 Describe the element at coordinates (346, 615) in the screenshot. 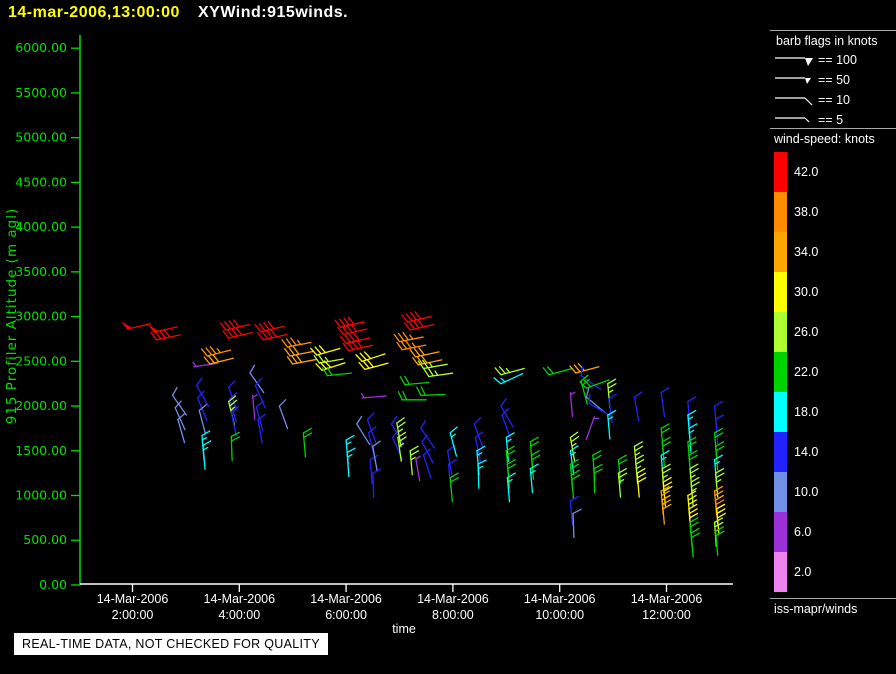

I see `x-tick-time-label: 6:00:00` at that location.